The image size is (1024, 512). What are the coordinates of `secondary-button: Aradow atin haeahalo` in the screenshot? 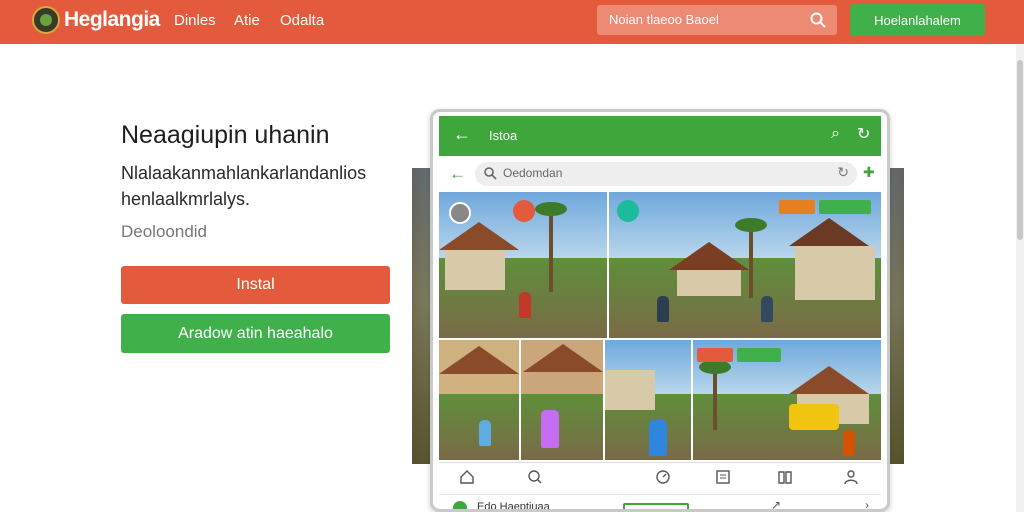 It's located at (255, 333).